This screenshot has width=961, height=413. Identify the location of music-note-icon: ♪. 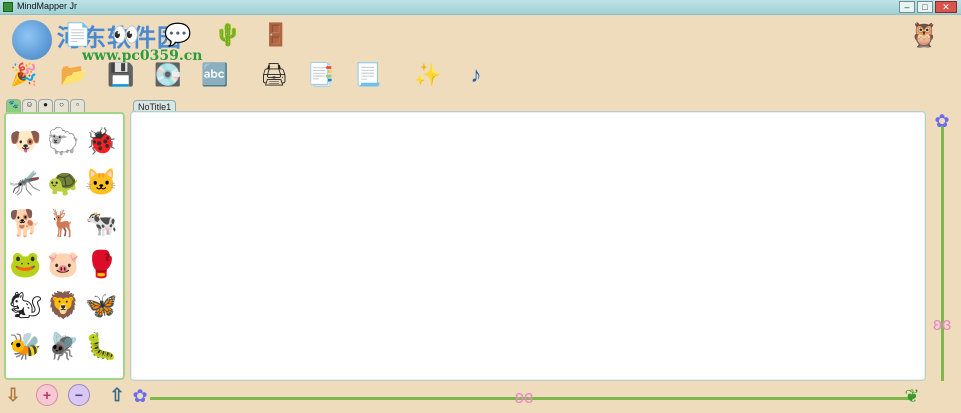
(476, 75).